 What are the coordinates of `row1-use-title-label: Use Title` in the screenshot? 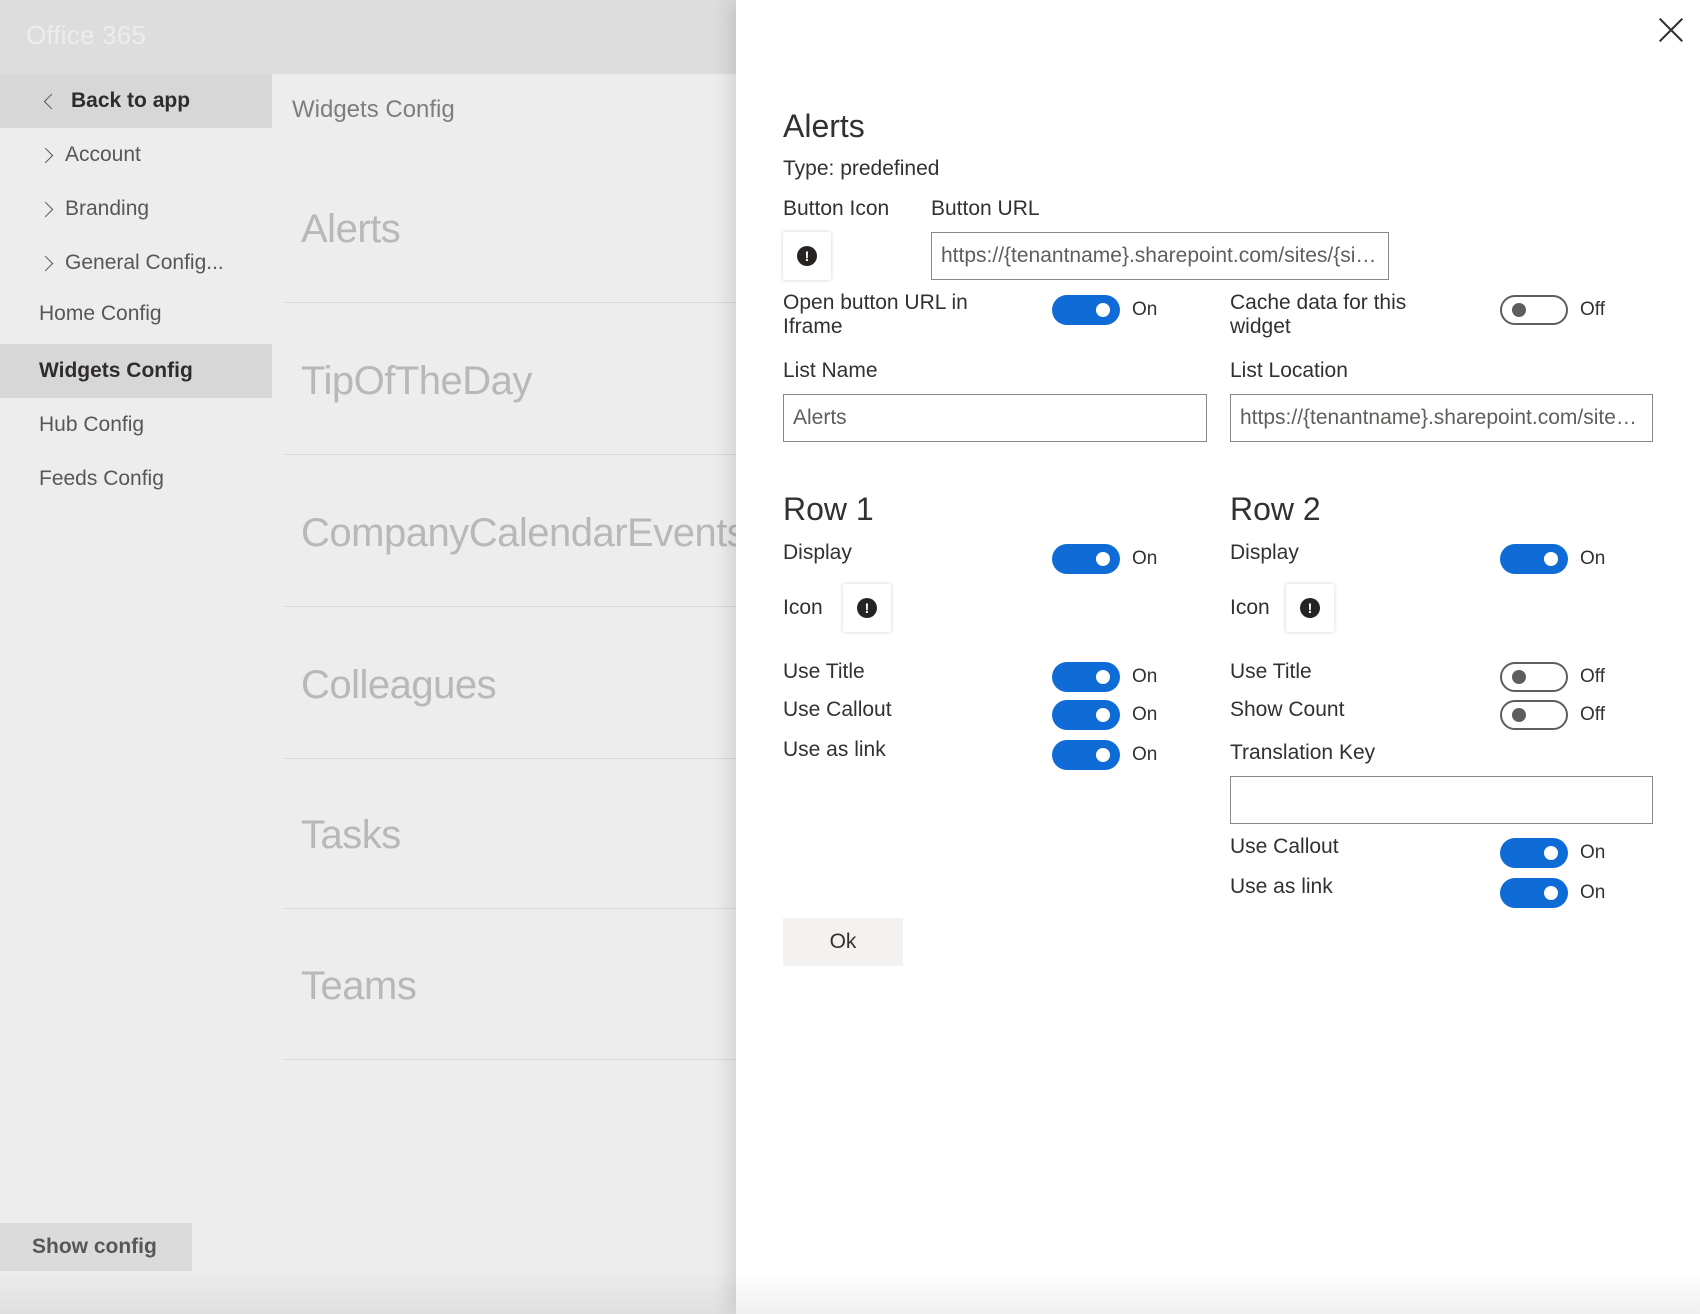 It's located at (824, 671).